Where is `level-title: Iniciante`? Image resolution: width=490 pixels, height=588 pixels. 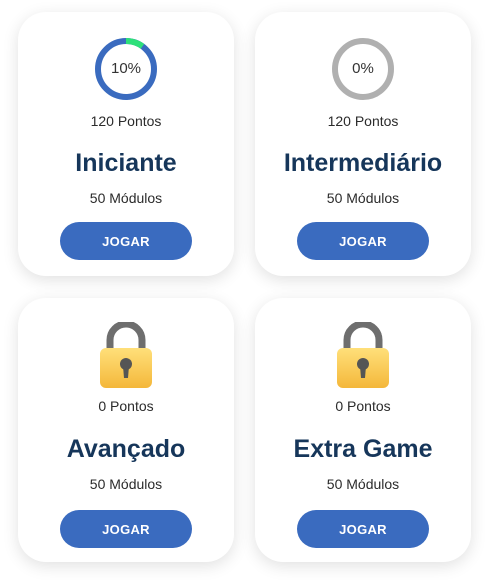
level-title: Iniciante is located at coordinates (126, 163).